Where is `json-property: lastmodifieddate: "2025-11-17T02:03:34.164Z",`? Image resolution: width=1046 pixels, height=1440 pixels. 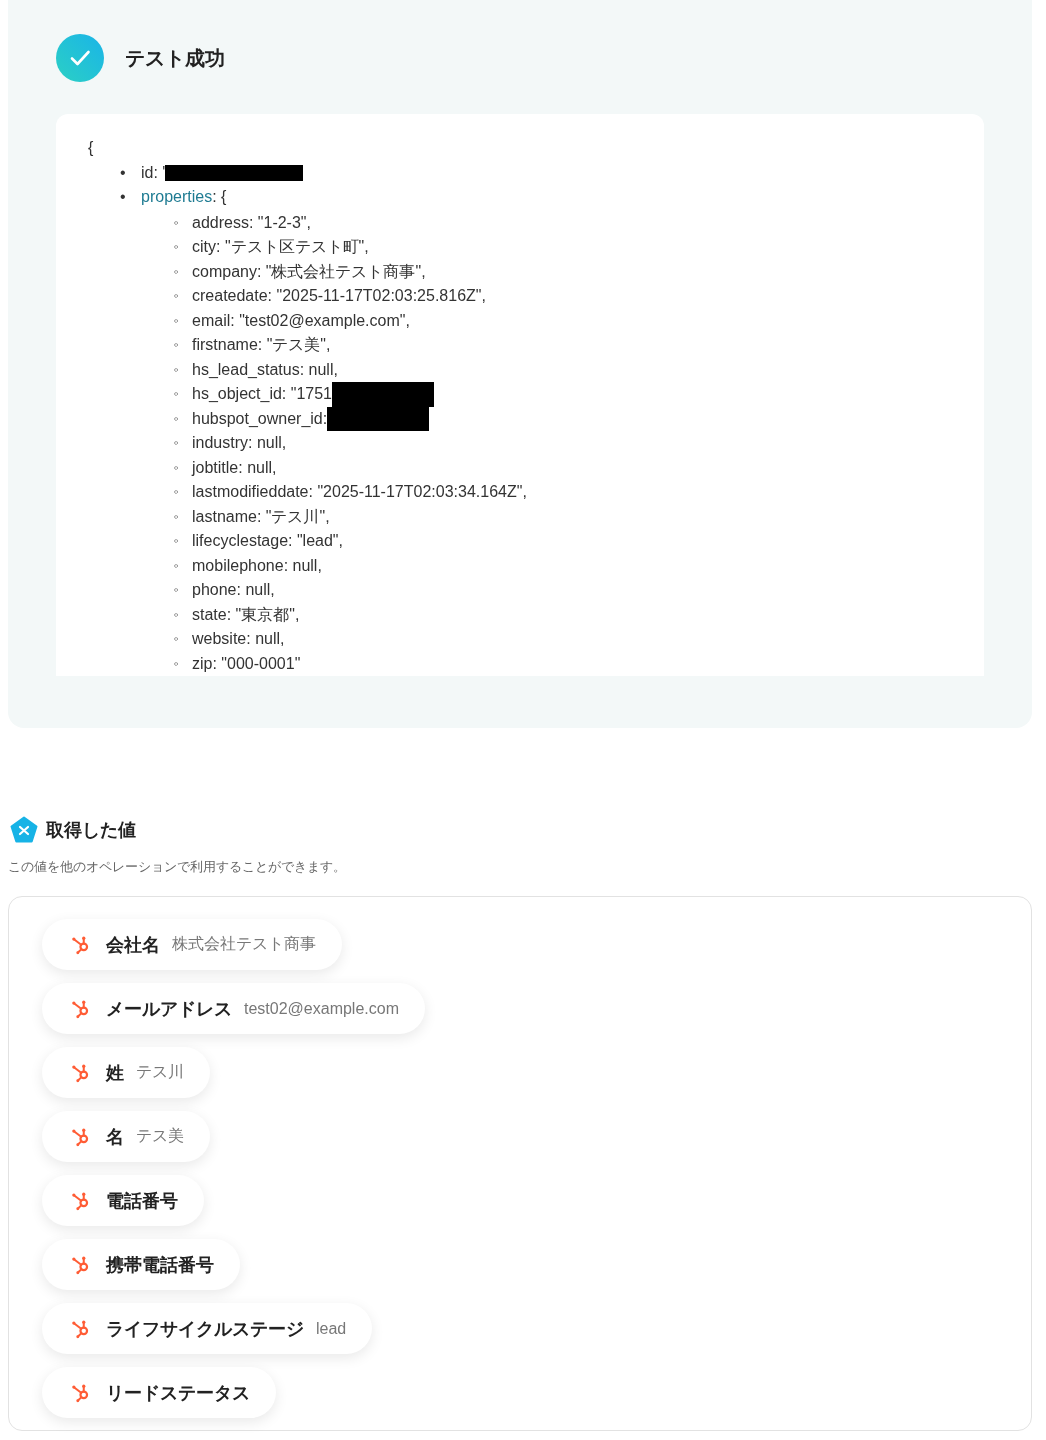
json-property: lastmodifieddate: "2025-11-17T02:03:34.164Z", is located at coordinates (359, 492).